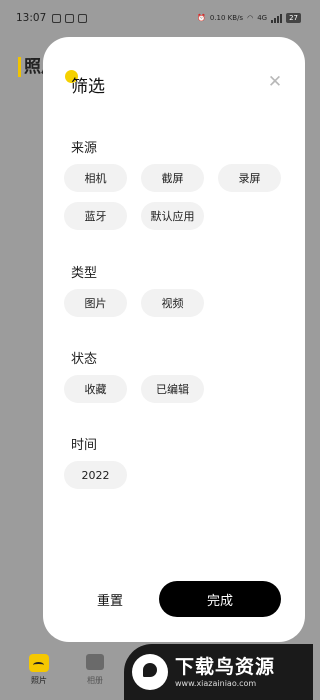 Image resolution: width=320 pixels, height=700 pixels. Describe the element at coordinates (225, 666) in the screenshot. I see `watermark-title: 下载鸟资源` at that location.